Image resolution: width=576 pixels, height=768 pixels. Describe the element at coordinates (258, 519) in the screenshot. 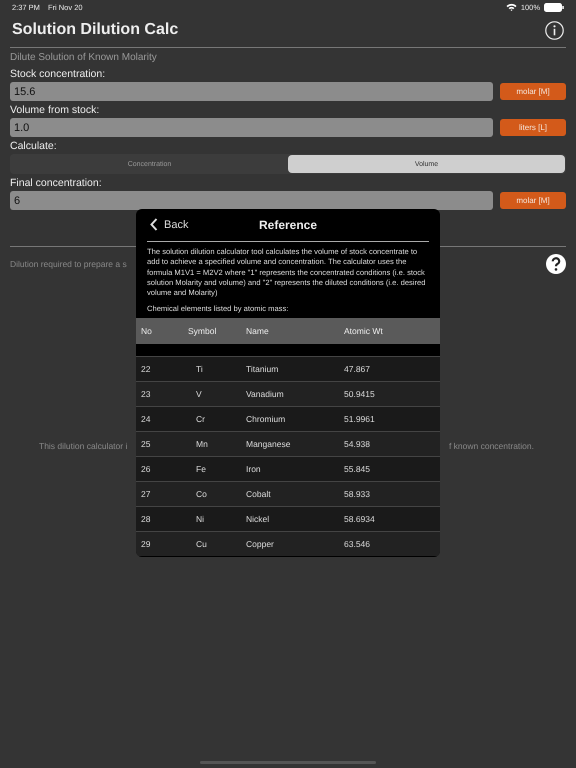

I see `table-cell-text: Nickel` at that location.